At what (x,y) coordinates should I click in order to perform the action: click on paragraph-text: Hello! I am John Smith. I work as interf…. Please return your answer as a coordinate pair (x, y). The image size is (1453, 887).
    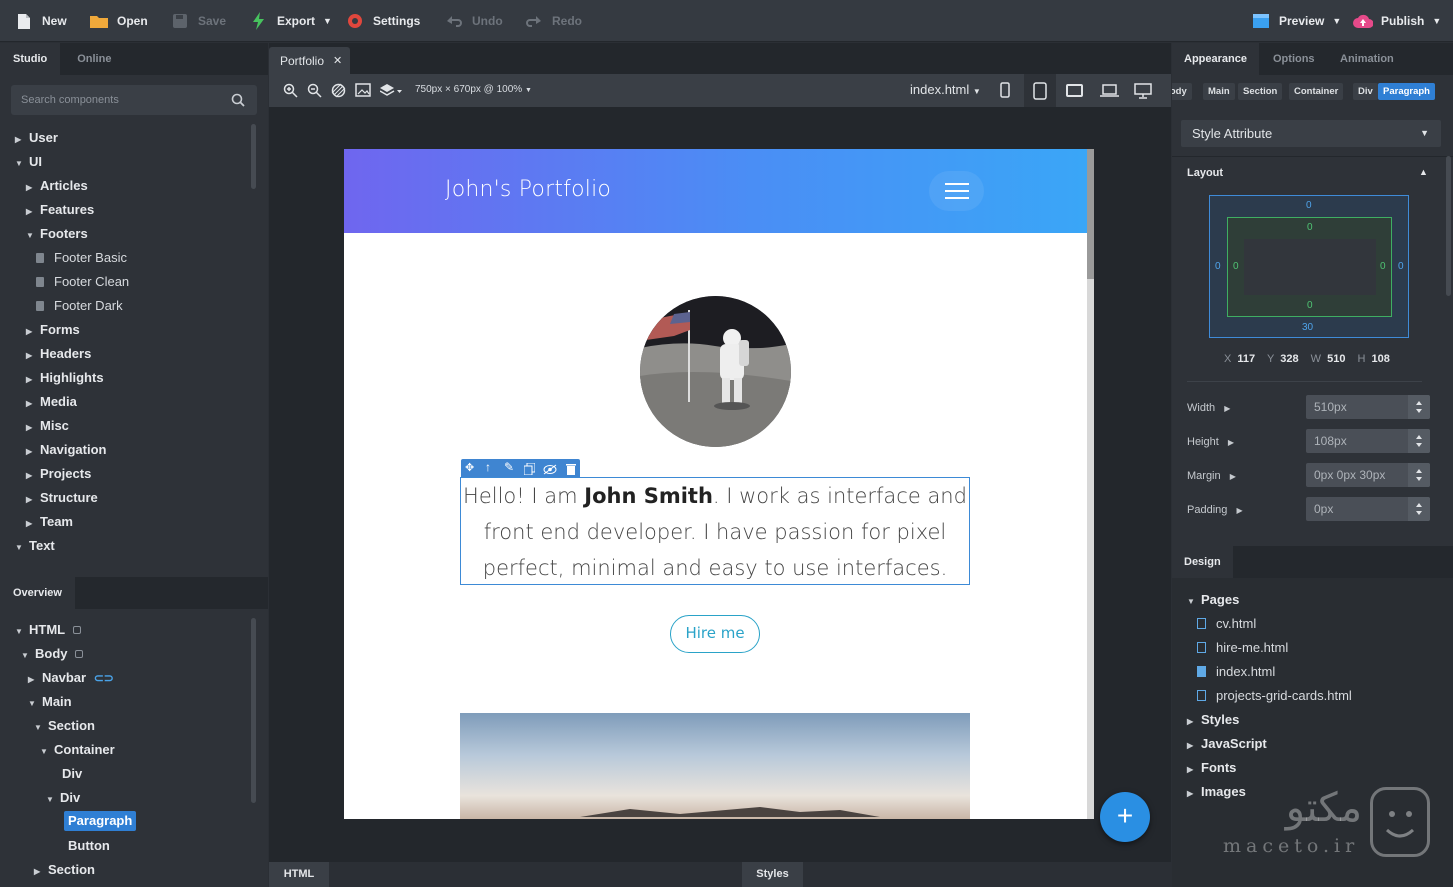
    Looking at the image, I should click on (715, 532).